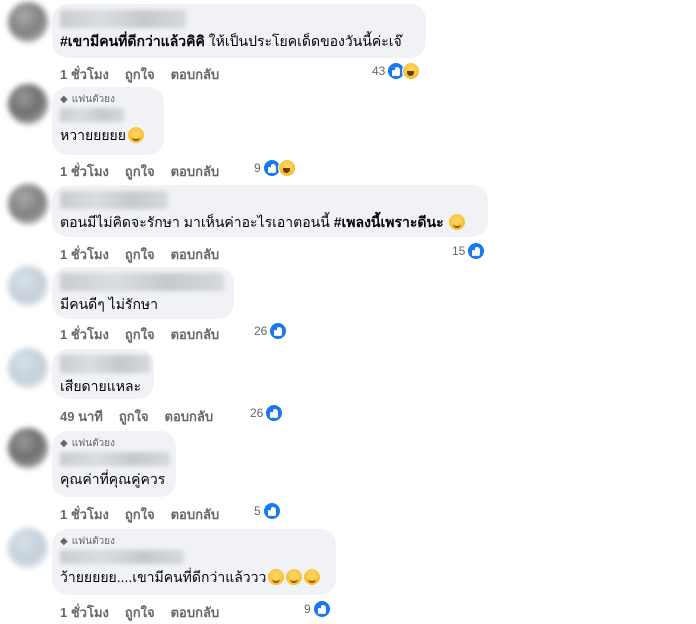 The height and width of the screenshot is (624, 696). Describe the element at coordinates (113, 479) in the screenshot. I see `comment-text: คุณค่าที่คุณคู่ควร` at that location.